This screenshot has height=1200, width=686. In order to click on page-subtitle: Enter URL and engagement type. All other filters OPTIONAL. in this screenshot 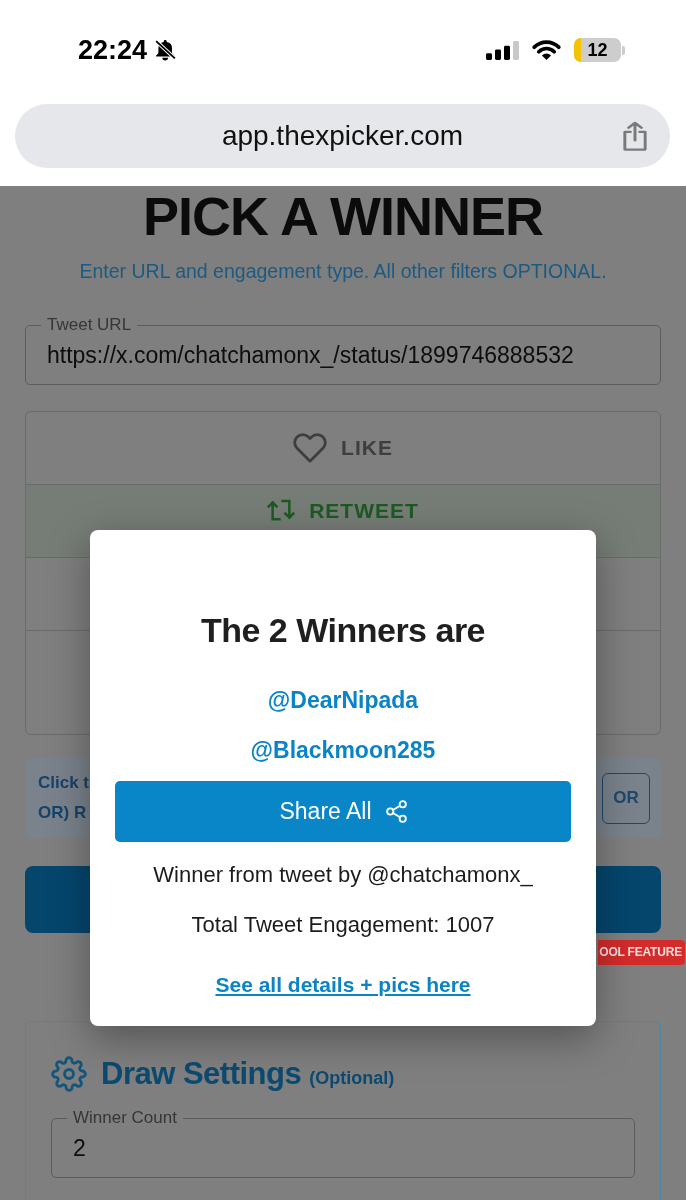, I will do `click(343, 271)`.